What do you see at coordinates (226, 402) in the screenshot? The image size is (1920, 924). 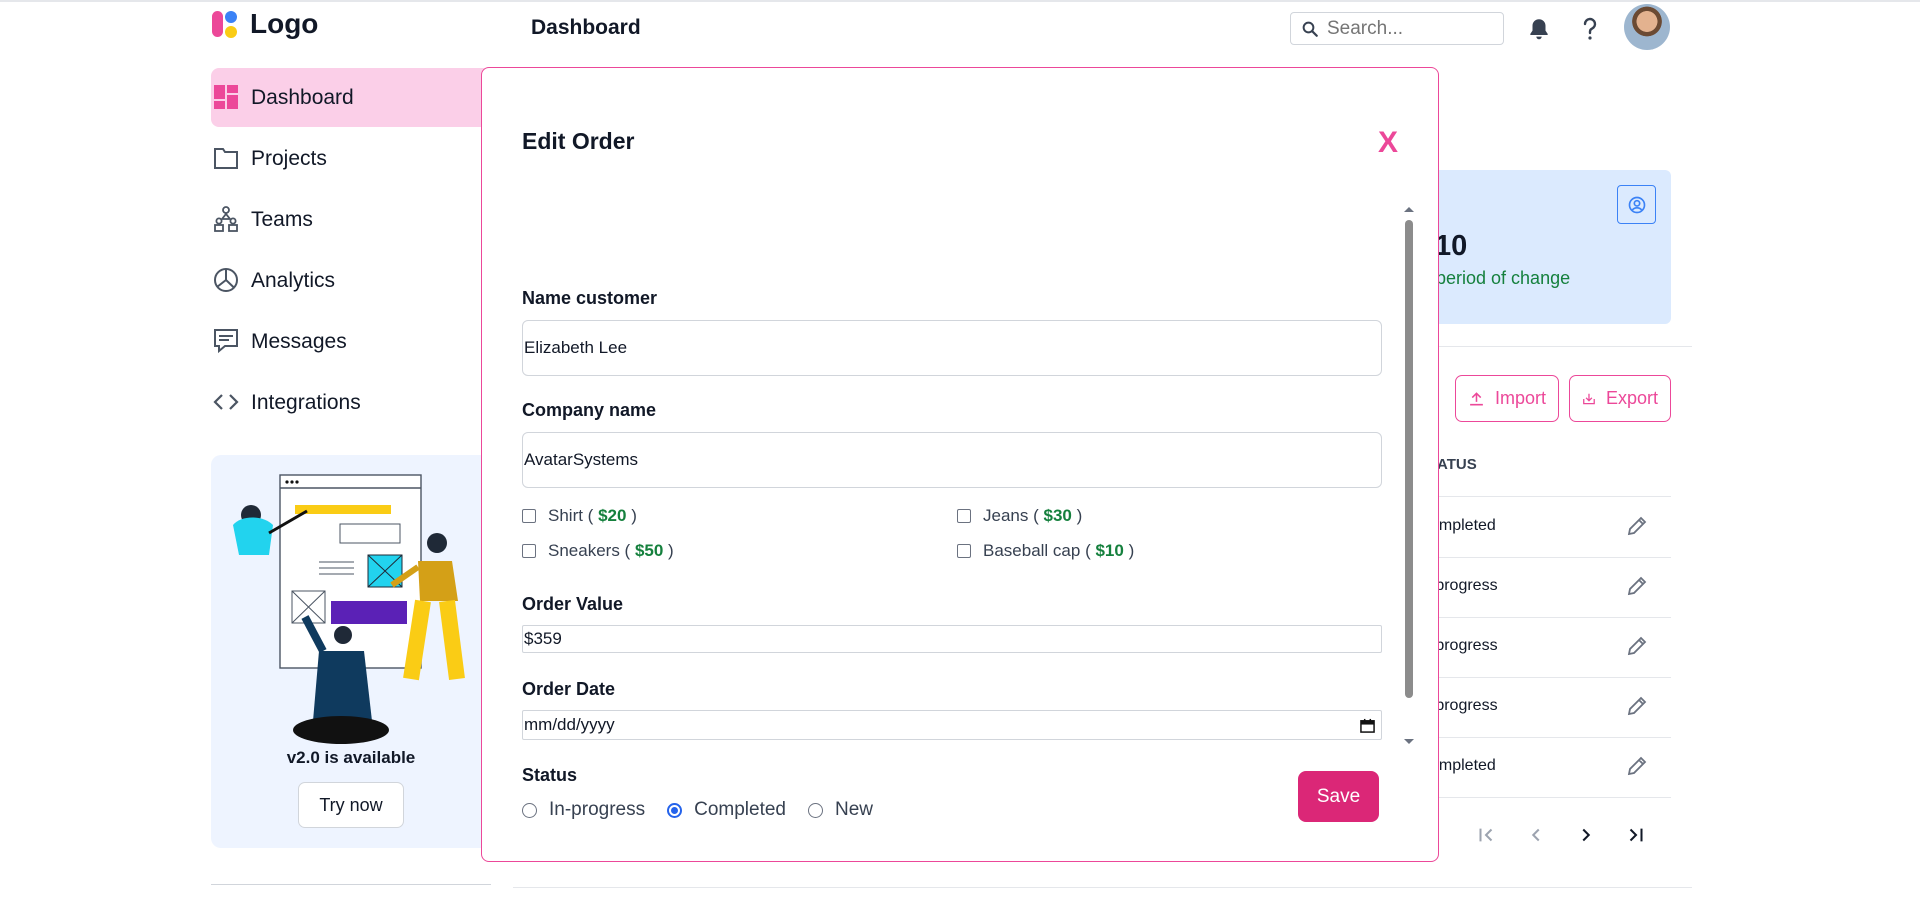 I see `code-icon` at bounding box center [226, 402].